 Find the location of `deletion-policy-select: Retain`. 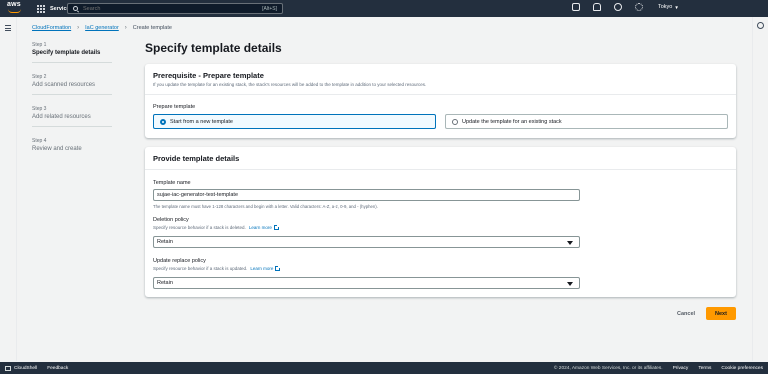

deletion-policy-select: Retain is located at coordinates (366, 242).